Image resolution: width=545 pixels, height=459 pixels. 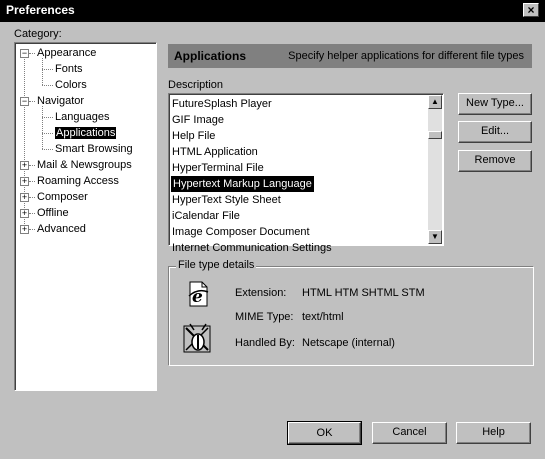 I want to click on list-item: FutureSplash Player, so click(x=222, y=104).